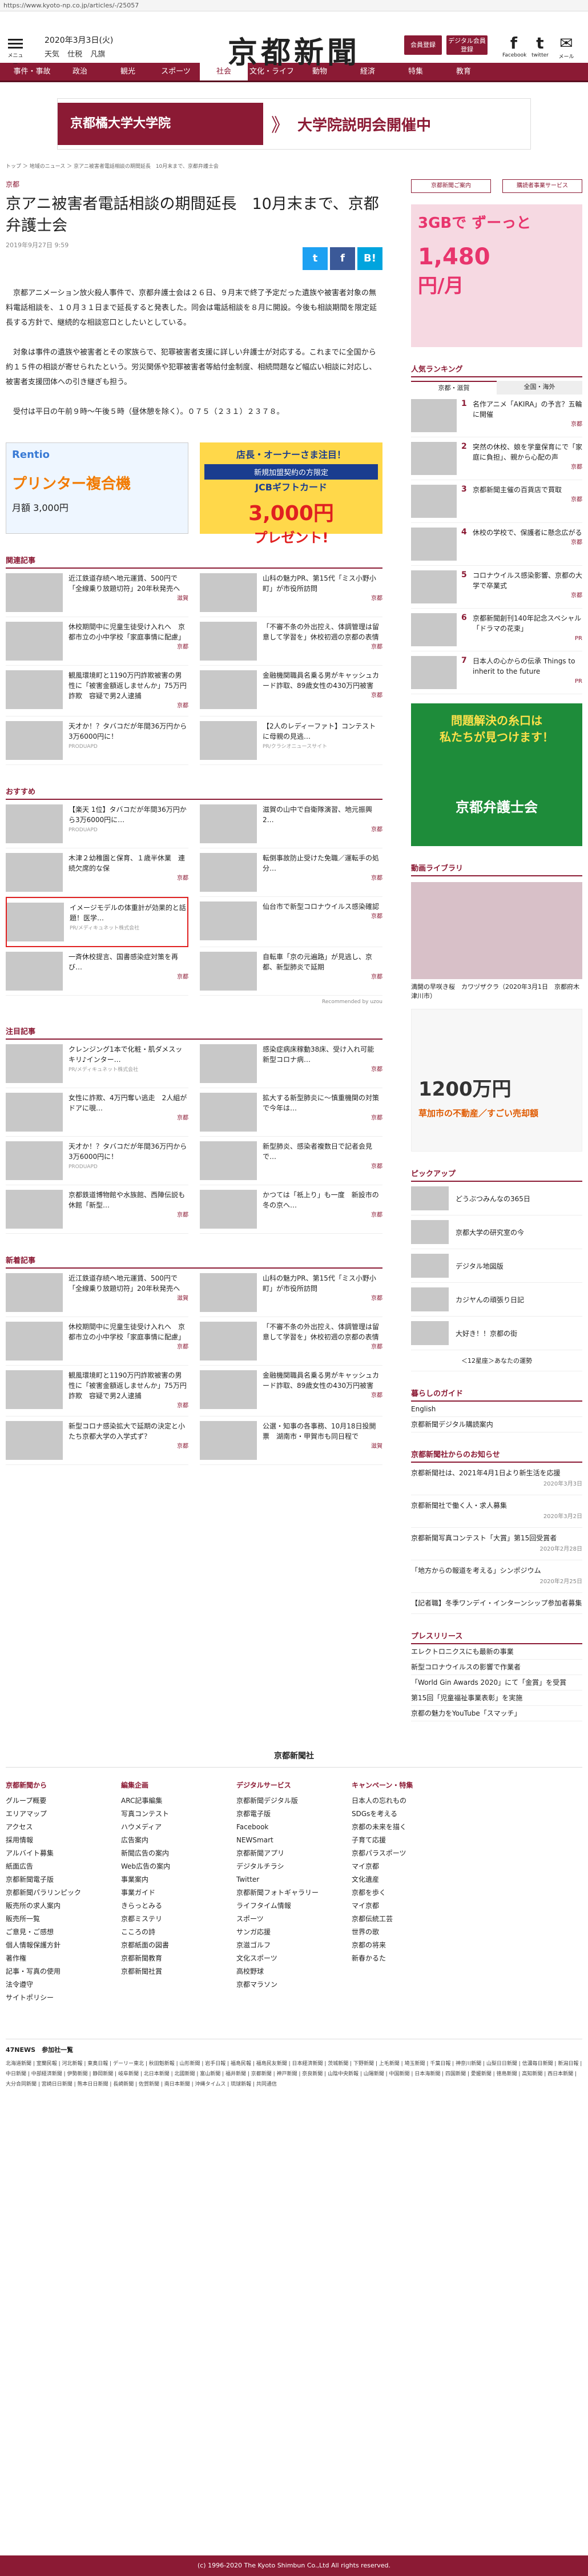  What do you see at coordinates (291, 691) in the screenshot?
I see `article-card: 金融機関職員名乗る男がキャッシュカード詐取、89歳女性の430万円被害 京都` at bounding box center [291, 691].